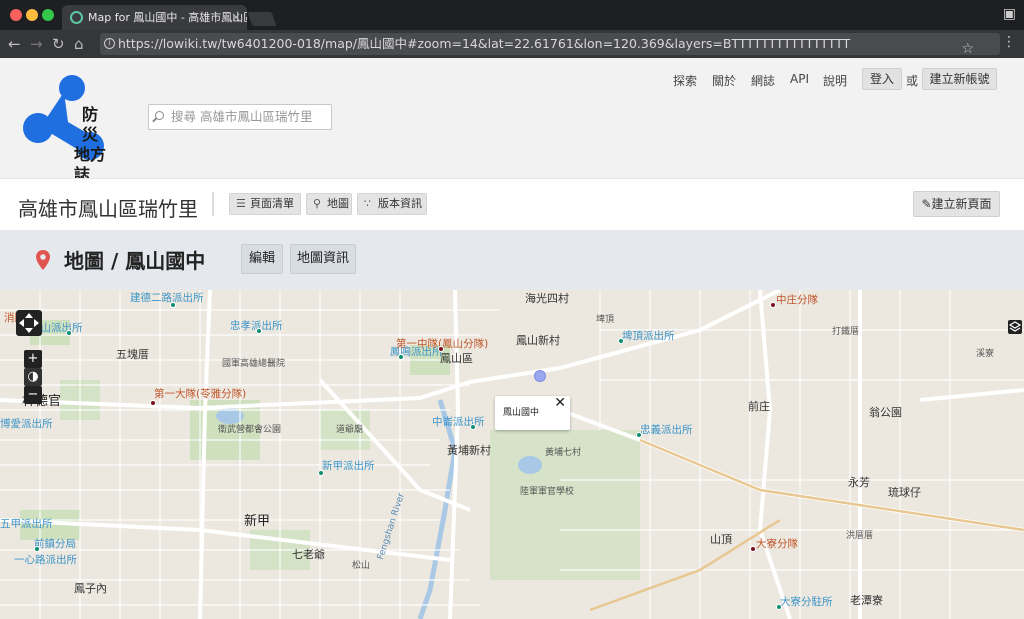 The width and height of the screenshot is (1024, 619). I want to click on map-label-wenggong: 翁公園, so click(885, 412).